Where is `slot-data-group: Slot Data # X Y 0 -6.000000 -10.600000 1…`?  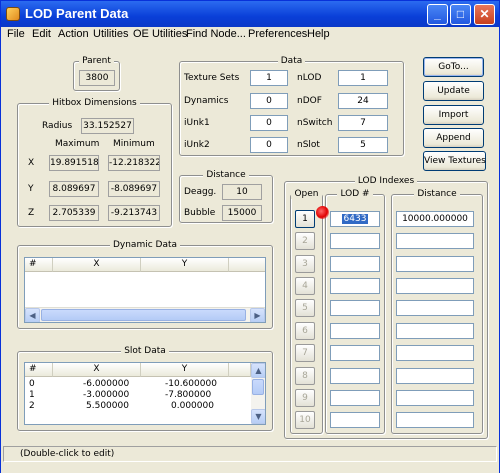
slot-data-group: Slot Data # X Y 0 -6.000000 -10.600000 1… is located at coordinates (145, 388).